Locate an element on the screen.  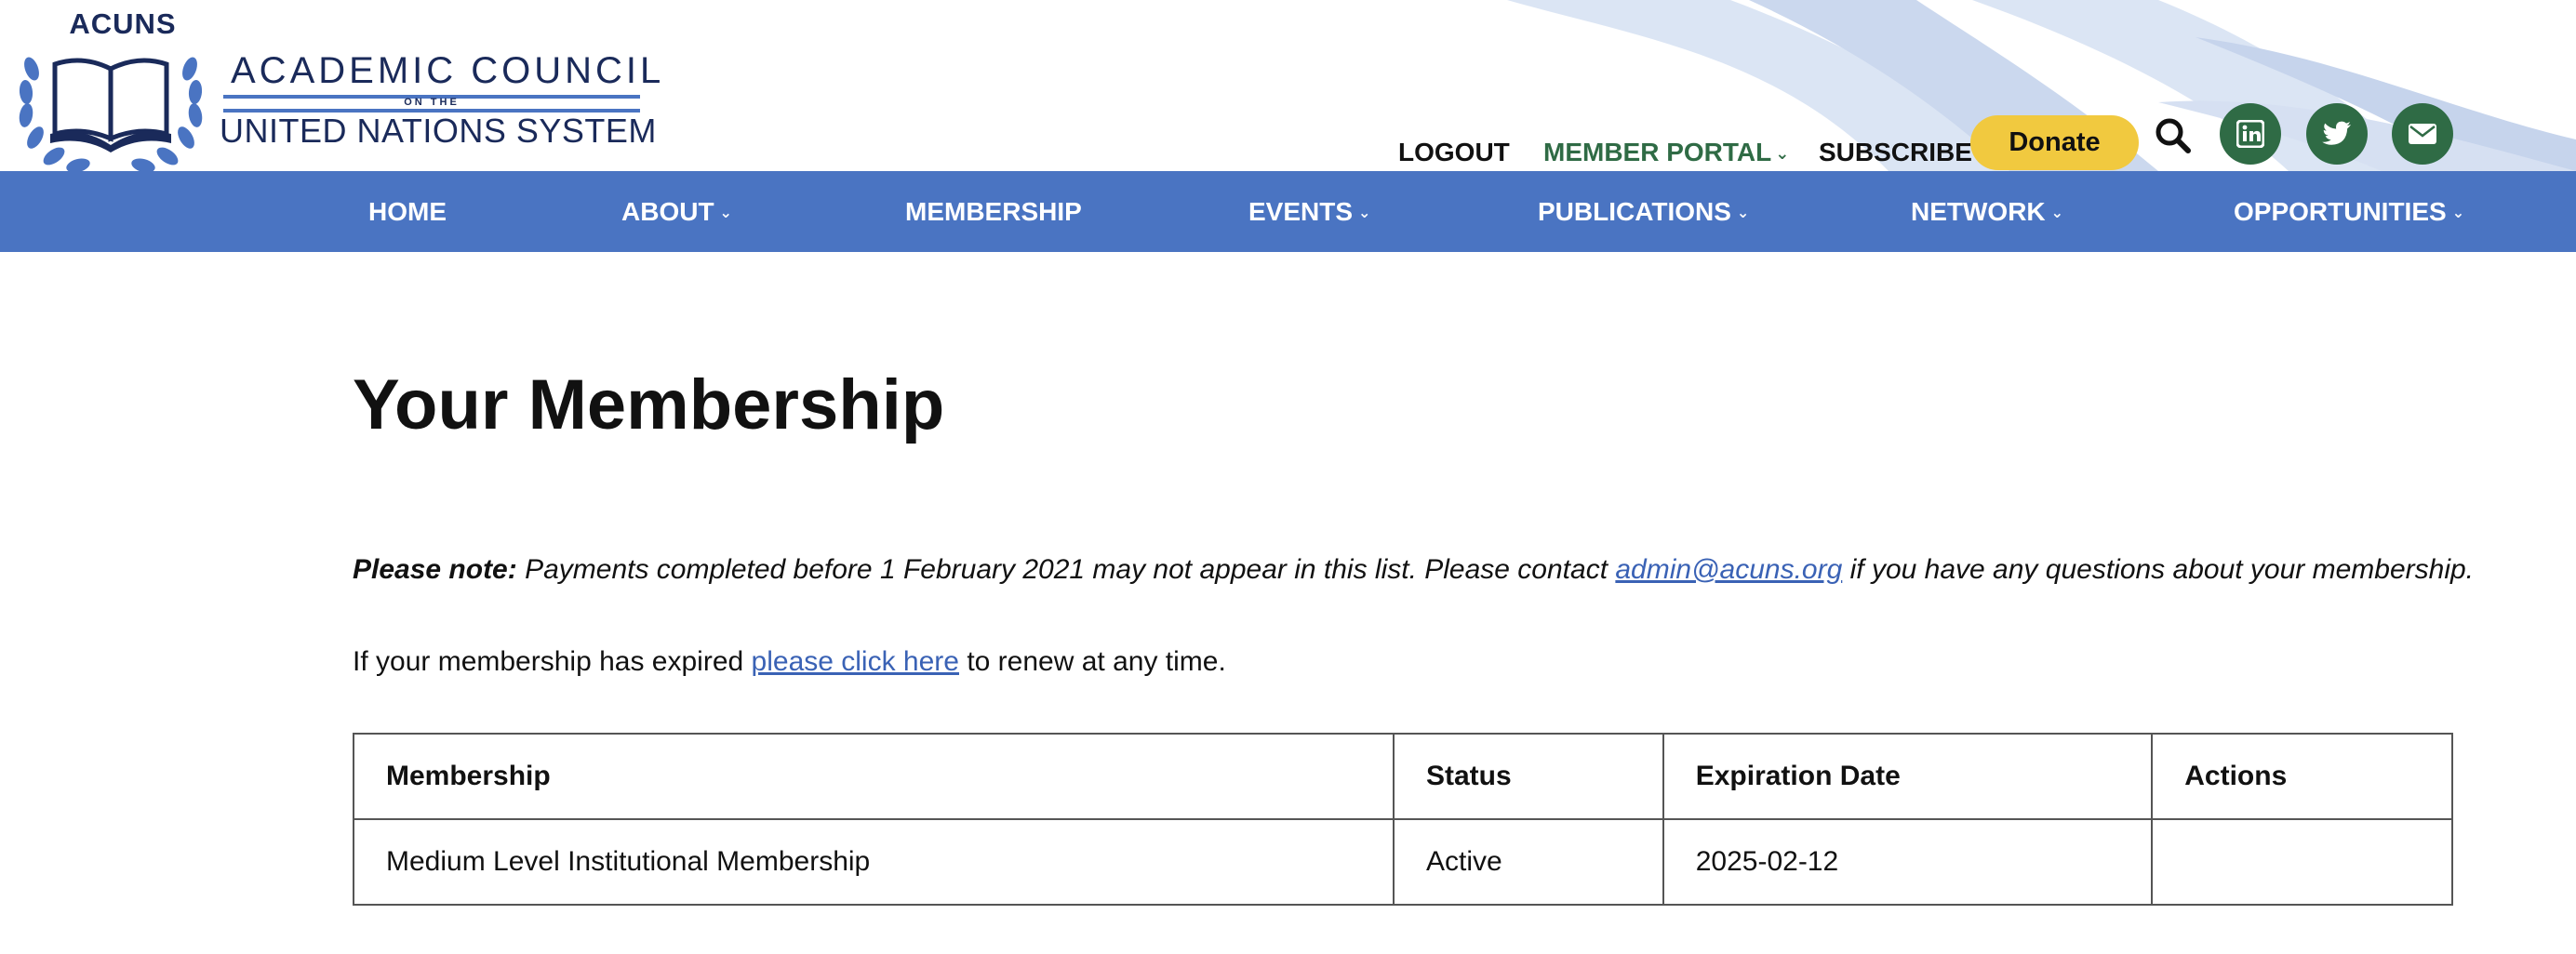
twitter-icon is located at coordinates (2337, 134).